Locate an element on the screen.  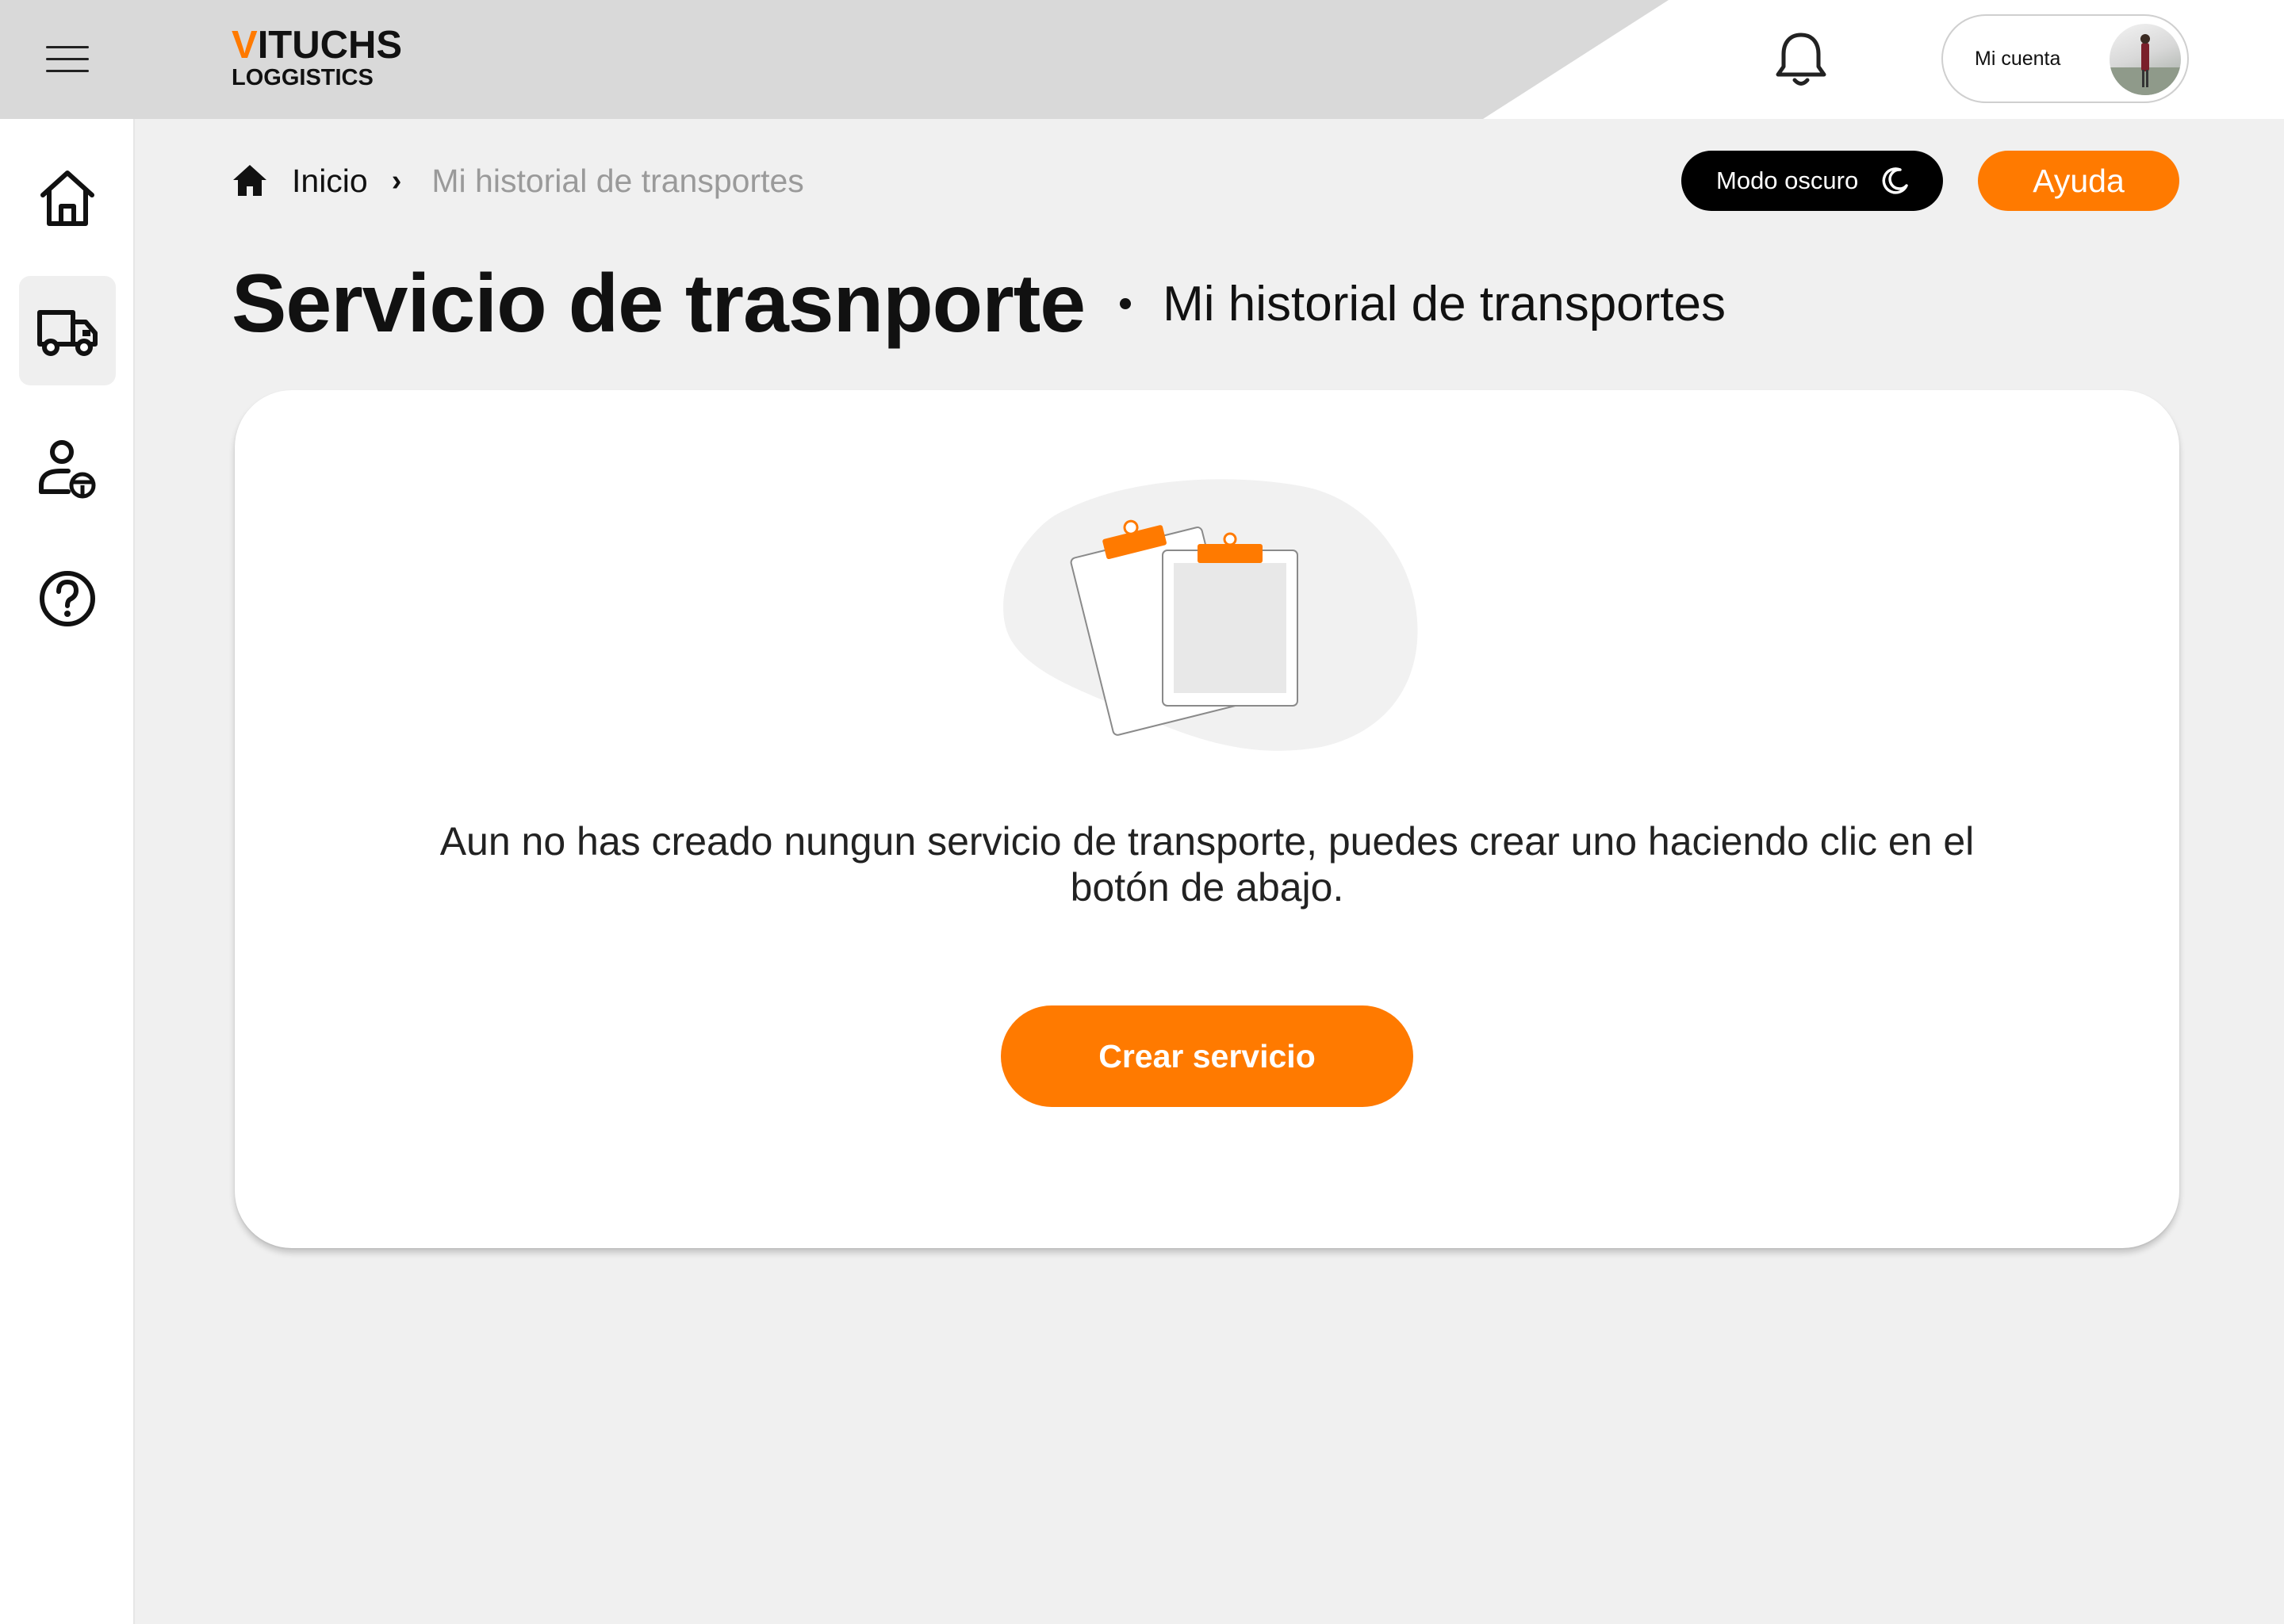
moon-icon is located at coordinates (1895, 180).